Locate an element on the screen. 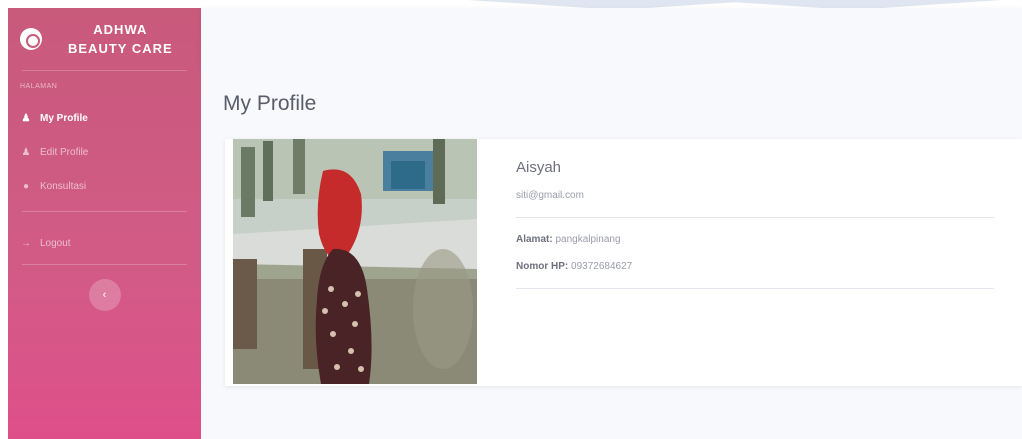 This screenshot has width=1022, height=439. sidebar-item-logout: → Logout is located at coordinates (104, 243).